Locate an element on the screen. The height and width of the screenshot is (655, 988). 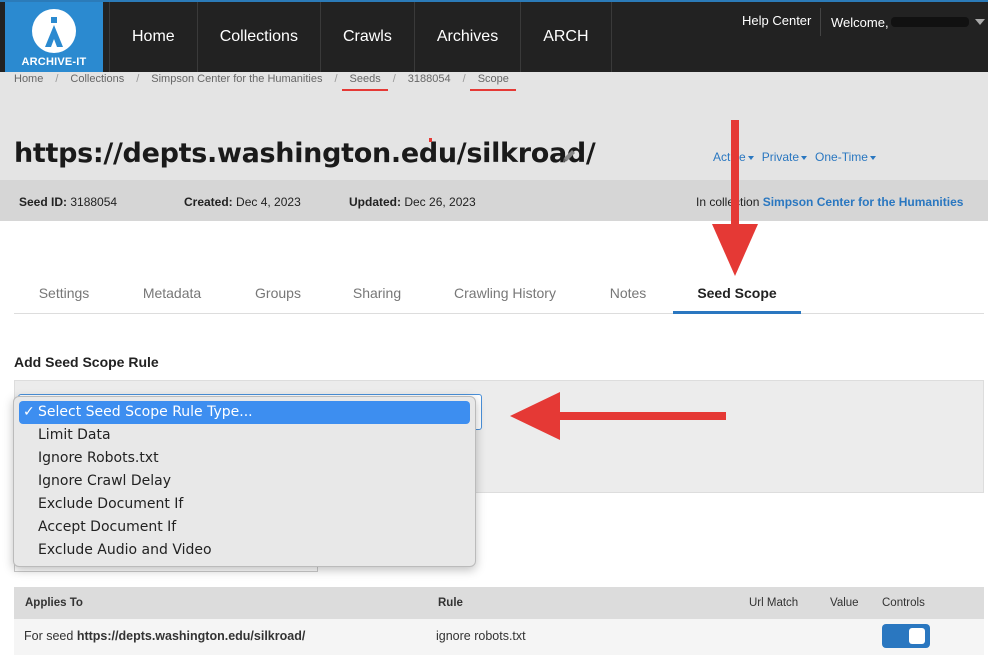
breadcrumb-seeds: Seeds is located at coordinates (364, 82).